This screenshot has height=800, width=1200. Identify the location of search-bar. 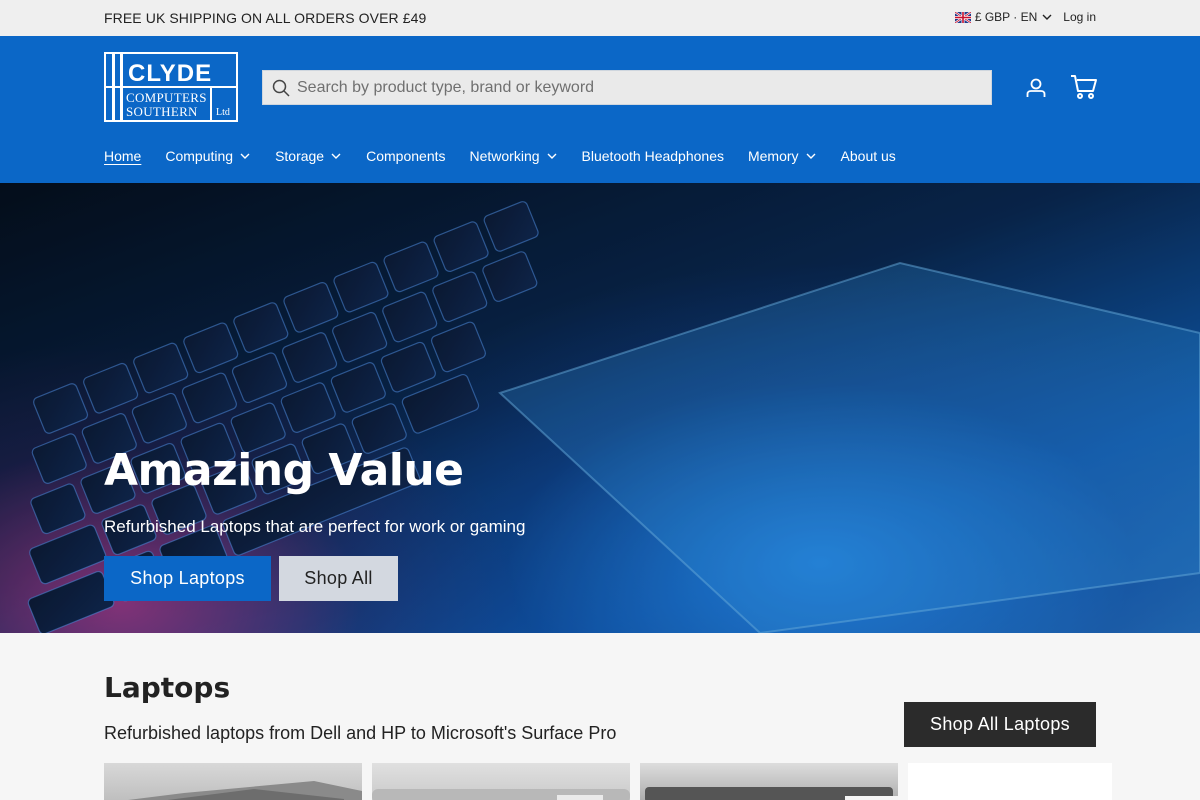
(627, 87).